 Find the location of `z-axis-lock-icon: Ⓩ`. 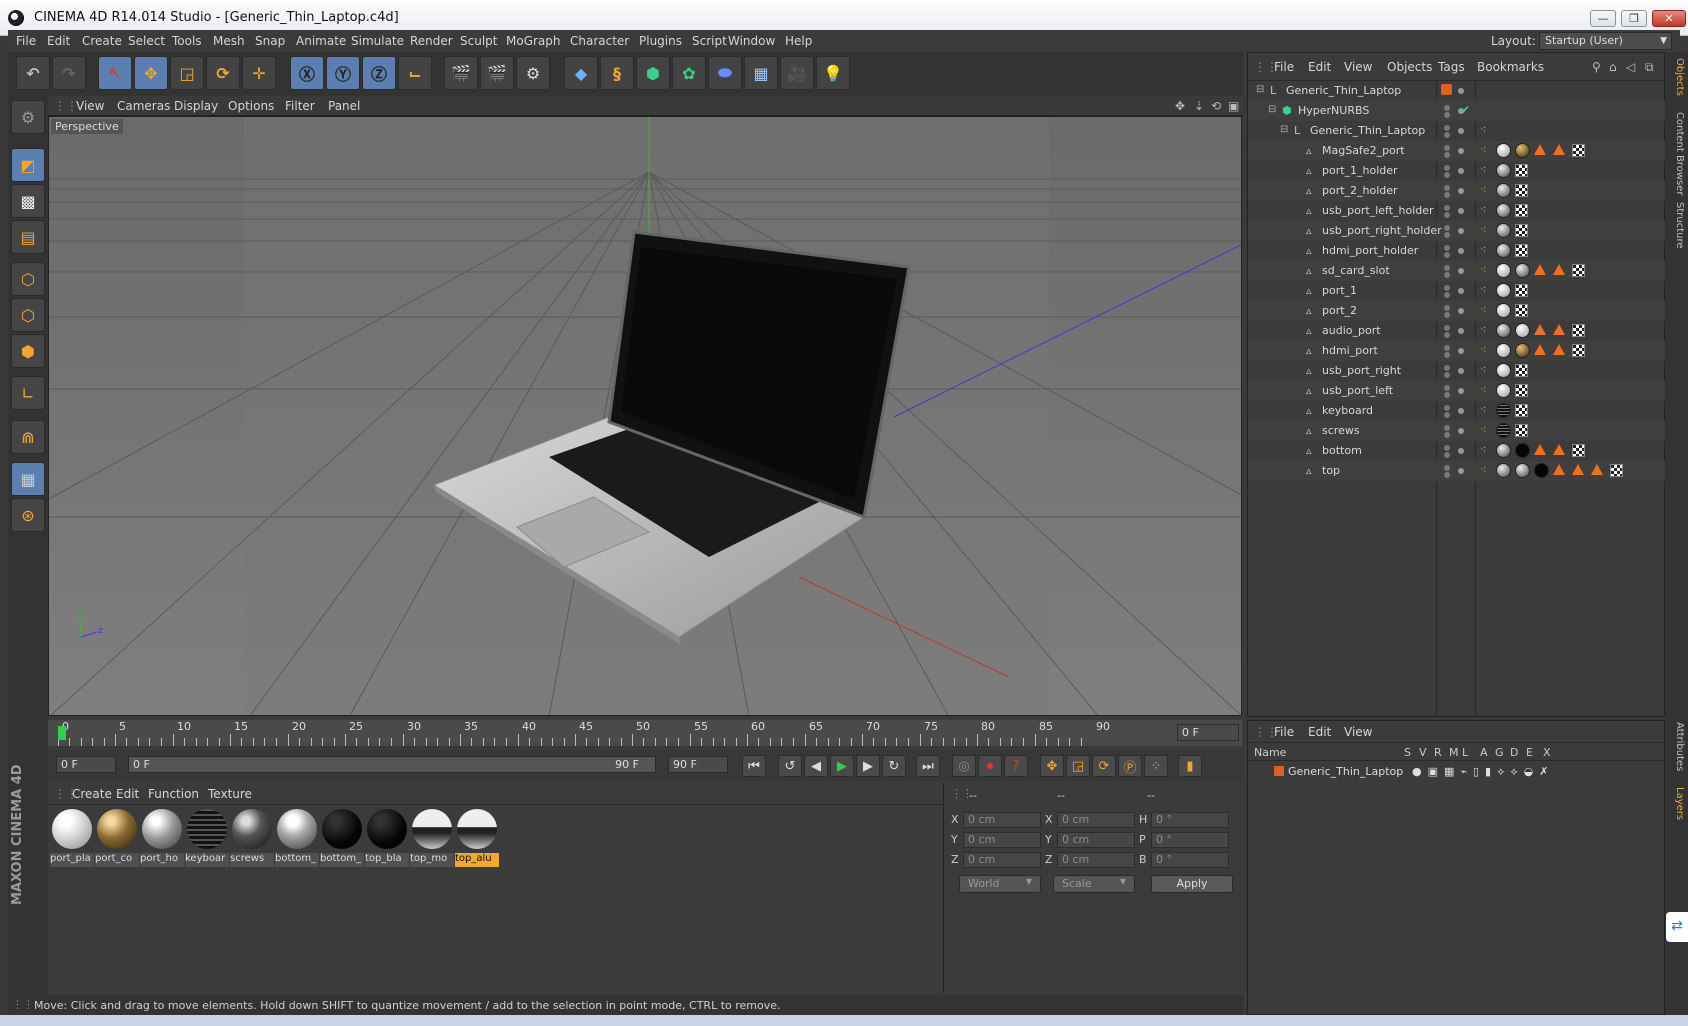

z-axis-lock-icon: Ⓩ is located at coordinates (379, 73).